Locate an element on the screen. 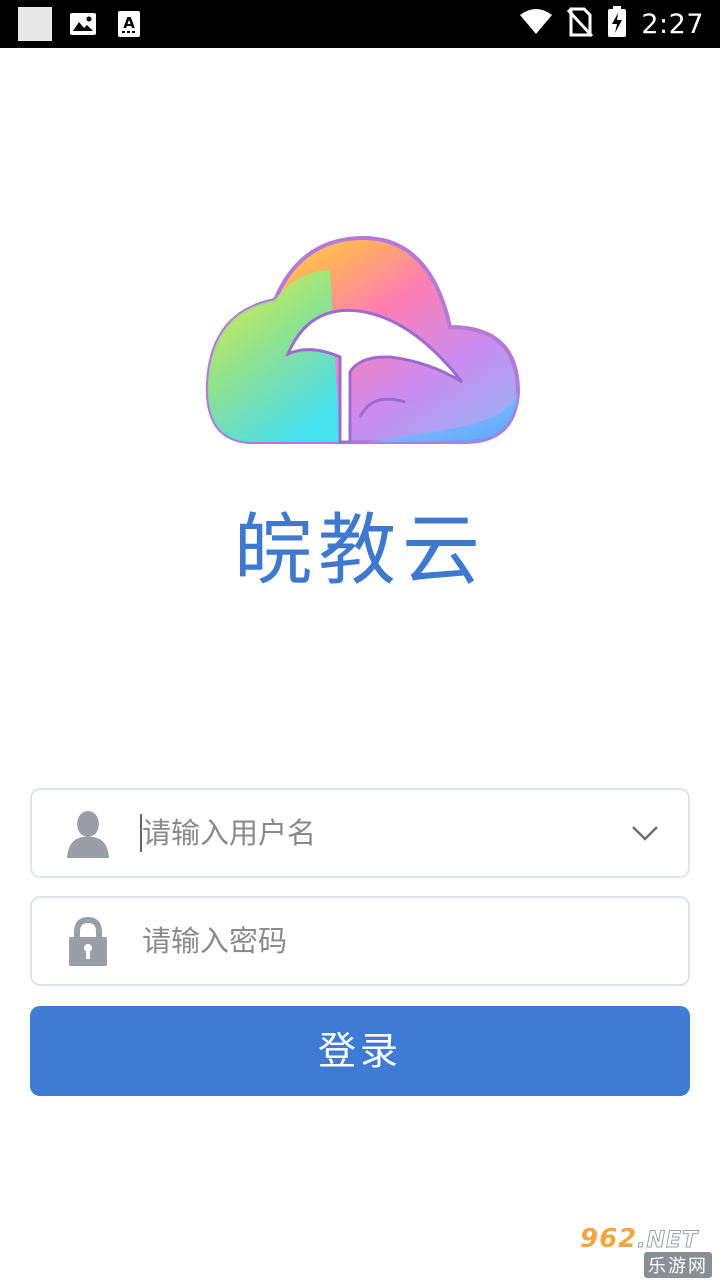  site-watermark: 962.NET 乐游网 is located at coordinates (648, 1251).